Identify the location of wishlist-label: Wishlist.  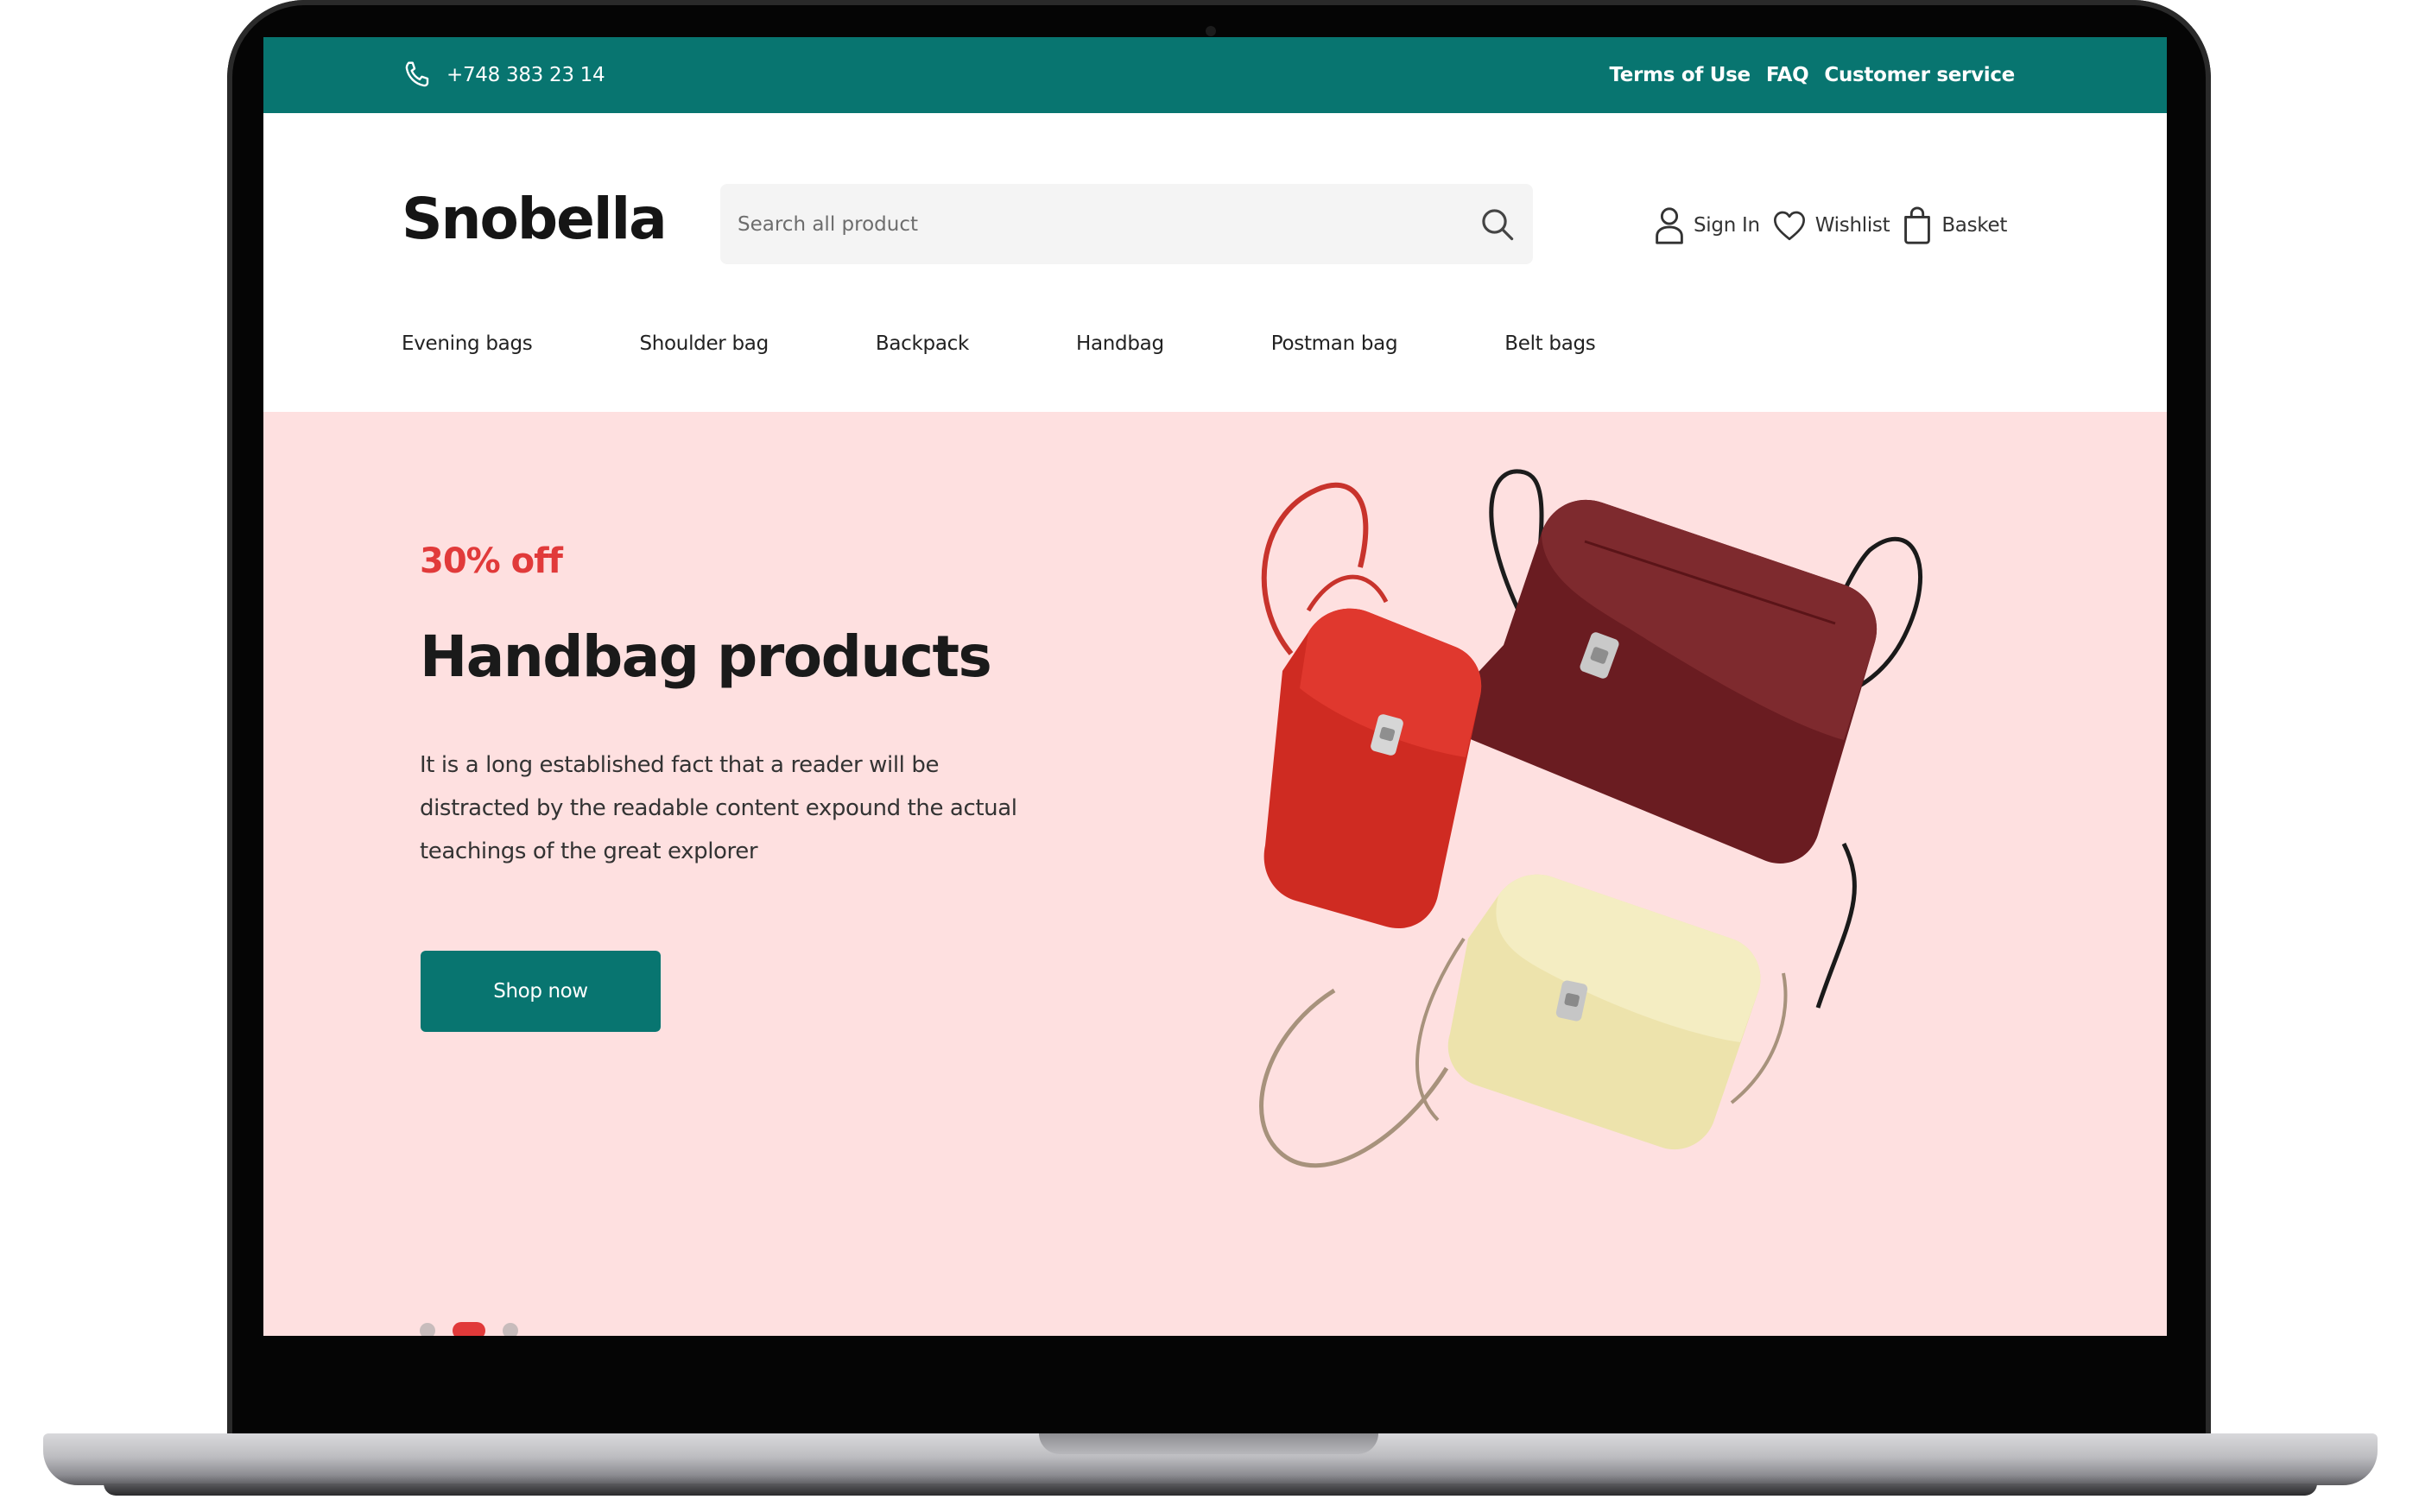
(1852, 225).